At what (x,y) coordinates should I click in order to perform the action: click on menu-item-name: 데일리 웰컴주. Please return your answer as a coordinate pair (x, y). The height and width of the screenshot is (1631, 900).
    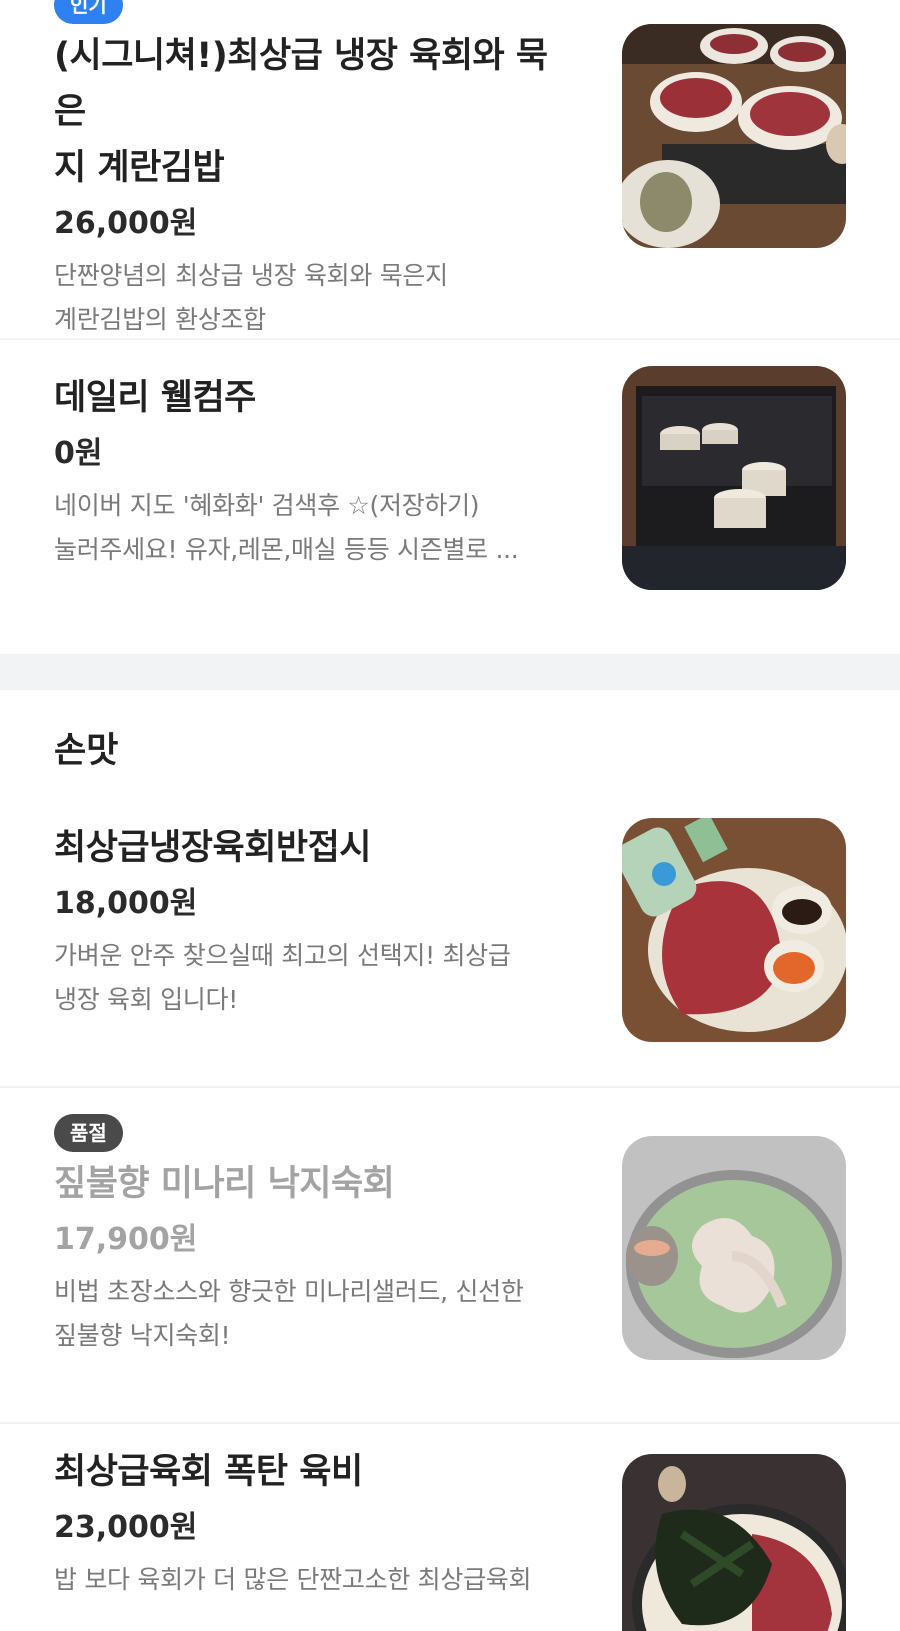
    Looking at the image, I should click on (314, 398).